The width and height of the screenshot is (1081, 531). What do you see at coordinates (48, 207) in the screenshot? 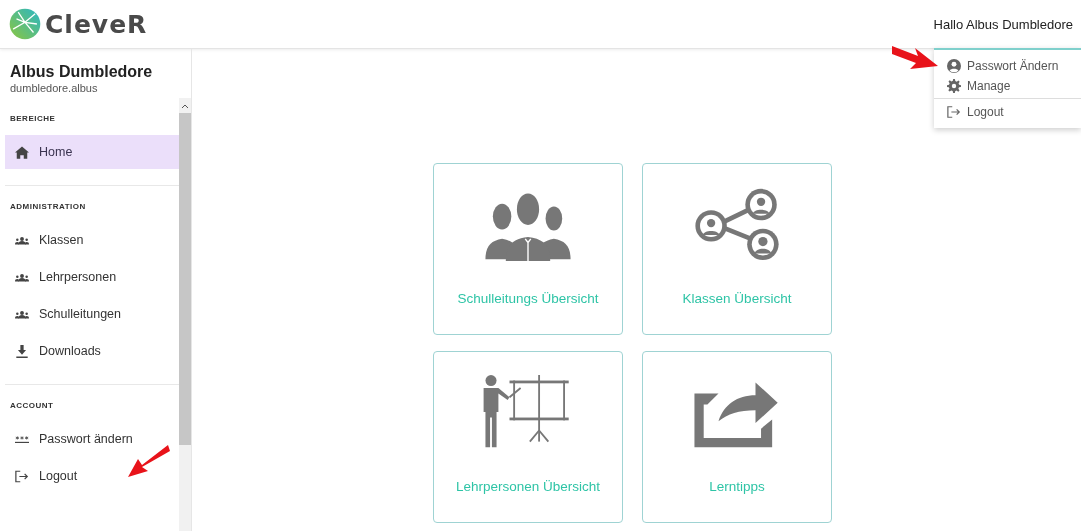
I see `section-heading: ADMINISTRATION` at bounding box center [48, 207].